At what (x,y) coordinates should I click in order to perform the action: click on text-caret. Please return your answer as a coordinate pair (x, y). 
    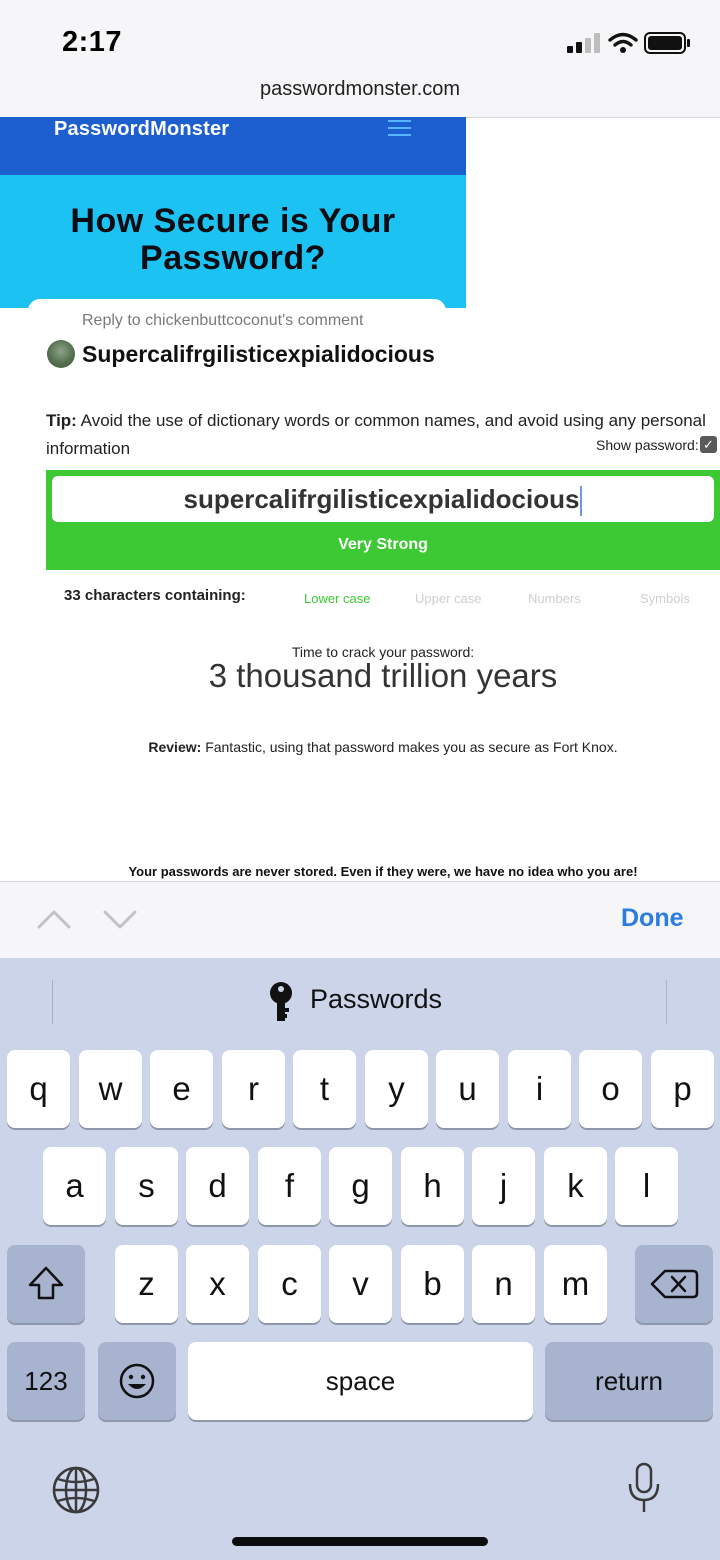
    Looking at the image, I should click on (581, 501).